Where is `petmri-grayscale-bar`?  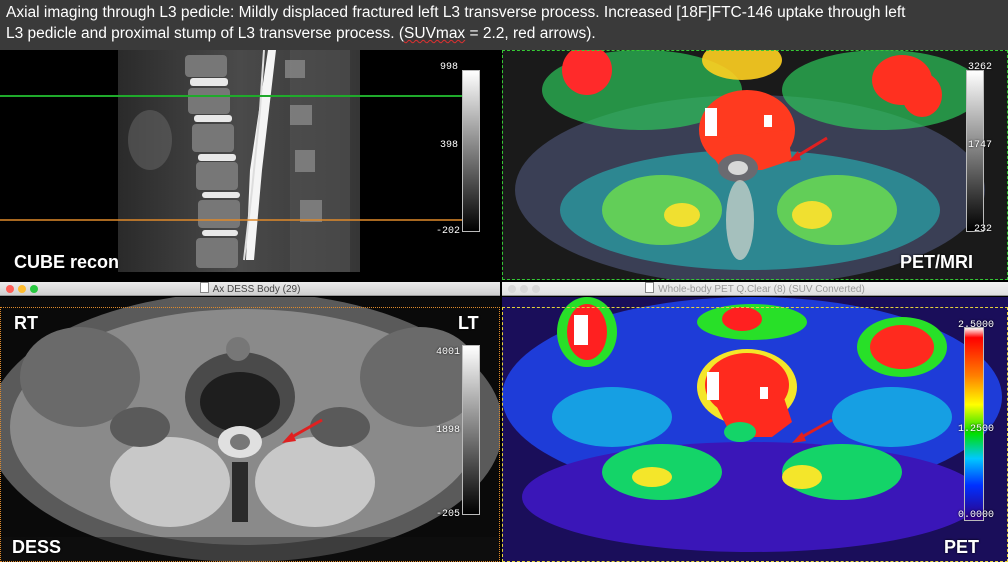 petmri-grayscale-bar is located at coordinates (975, 151).